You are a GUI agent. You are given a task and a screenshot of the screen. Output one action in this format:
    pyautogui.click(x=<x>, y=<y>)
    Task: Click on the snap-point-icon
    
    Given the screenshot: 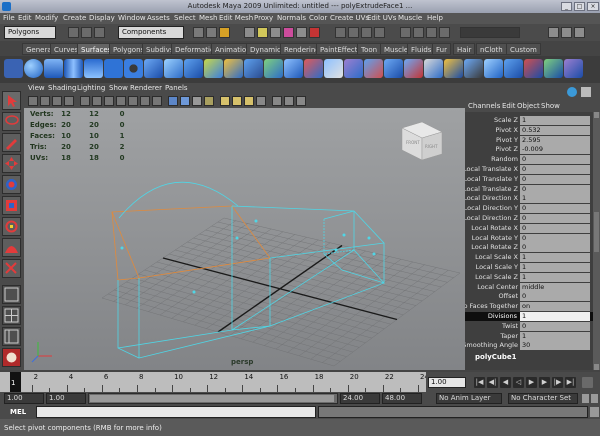 What is the action you would take?
    pyautogui.click(x=366, y=32)
    